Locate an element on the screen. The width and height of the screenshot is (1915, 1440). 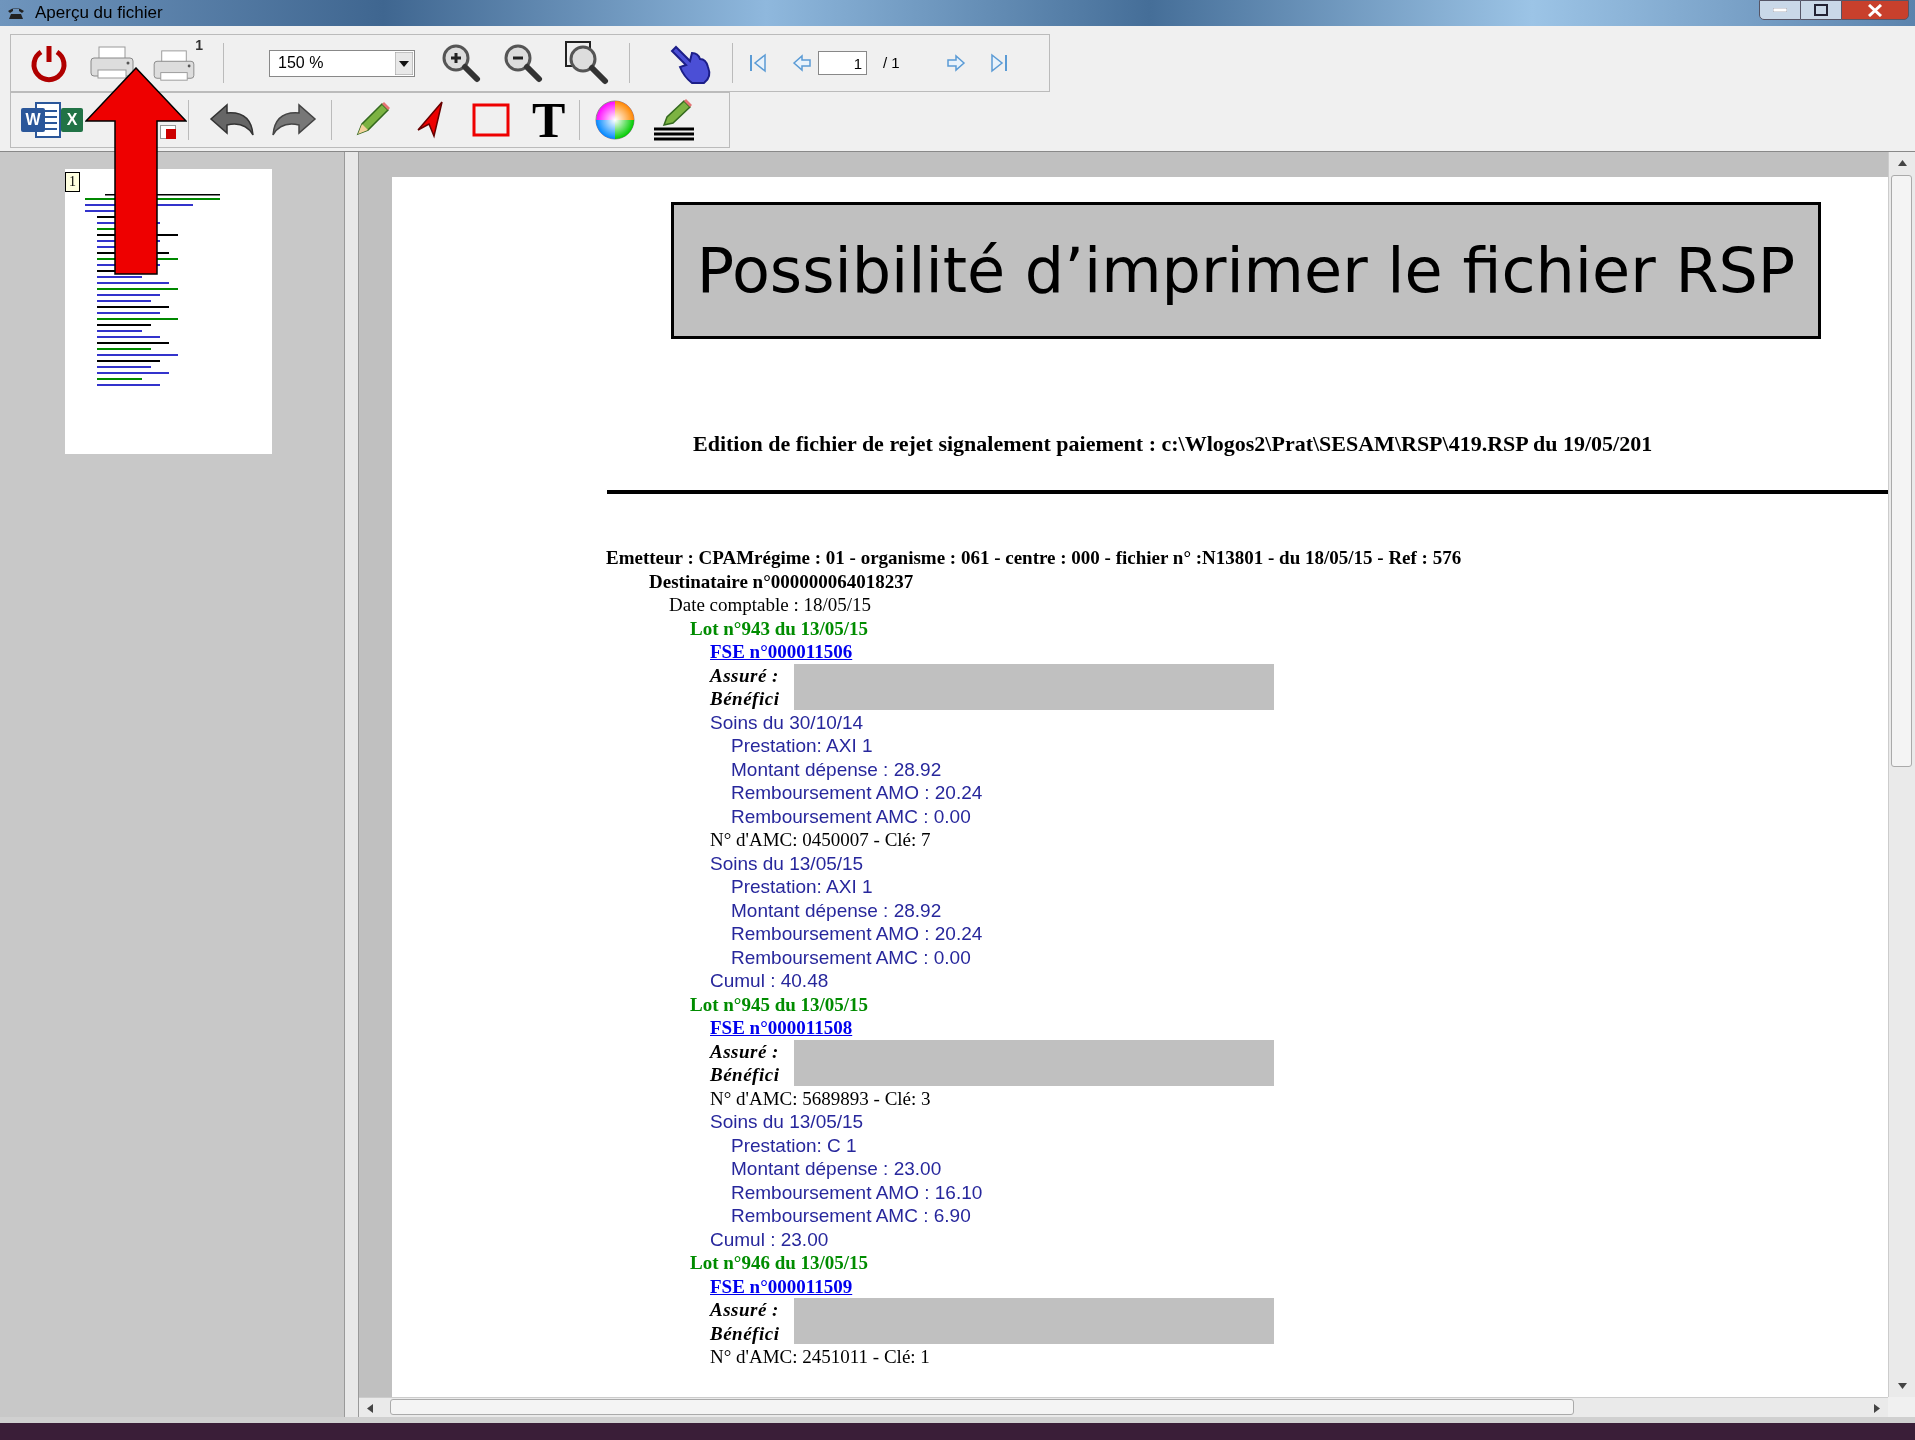
detail-line: Remboursement AMO : 16.10 is located at coordinates (857, 1192).